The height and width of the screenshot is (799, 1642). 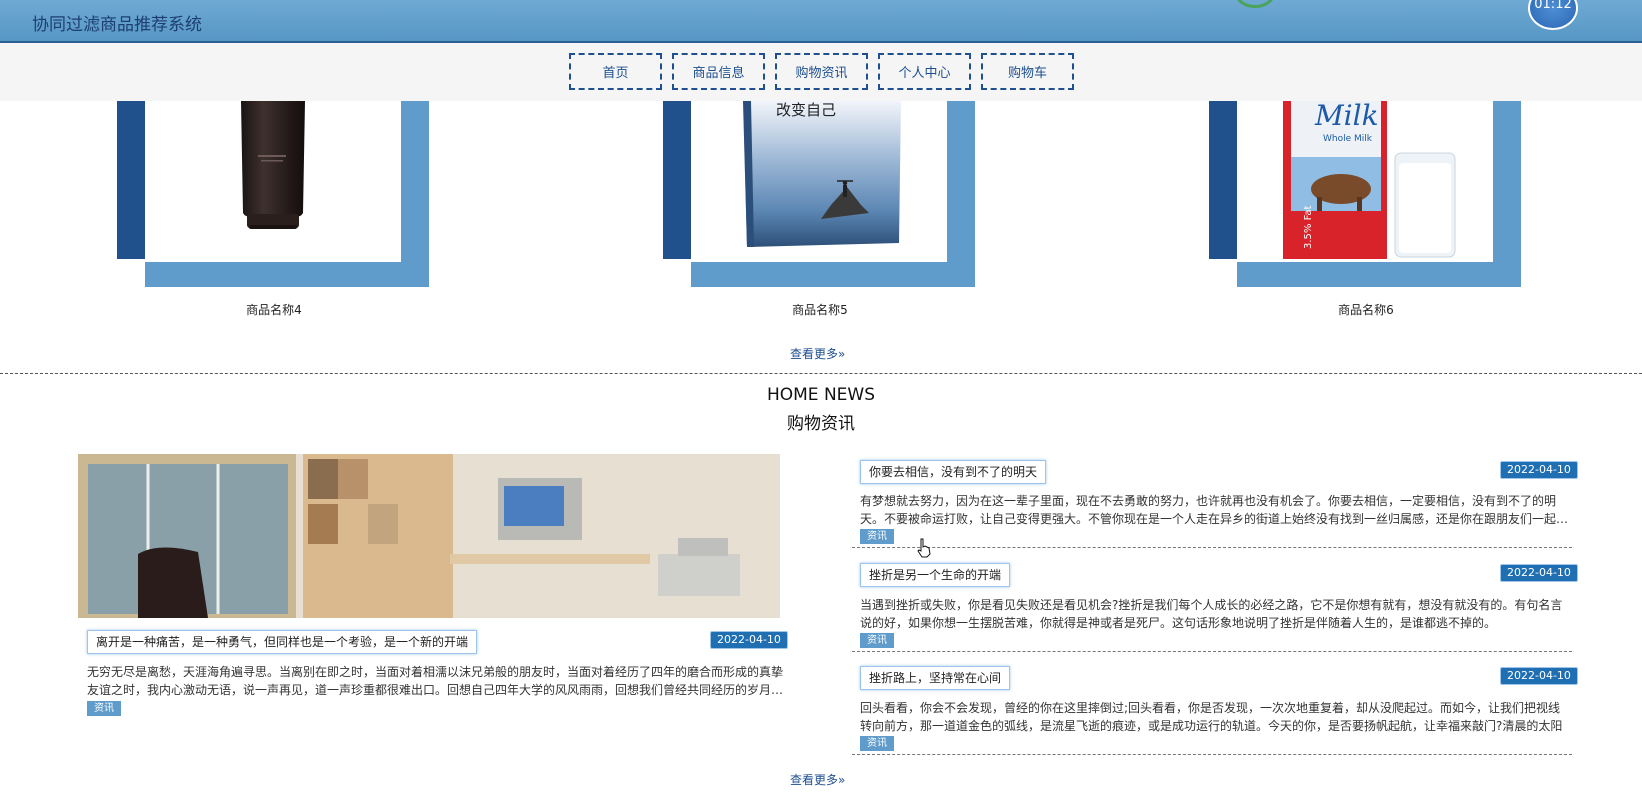 What do you see at coordinates (1255, 4) in the screenshot?
I see `green-ring-icon` at bounding box center [1255, 4].